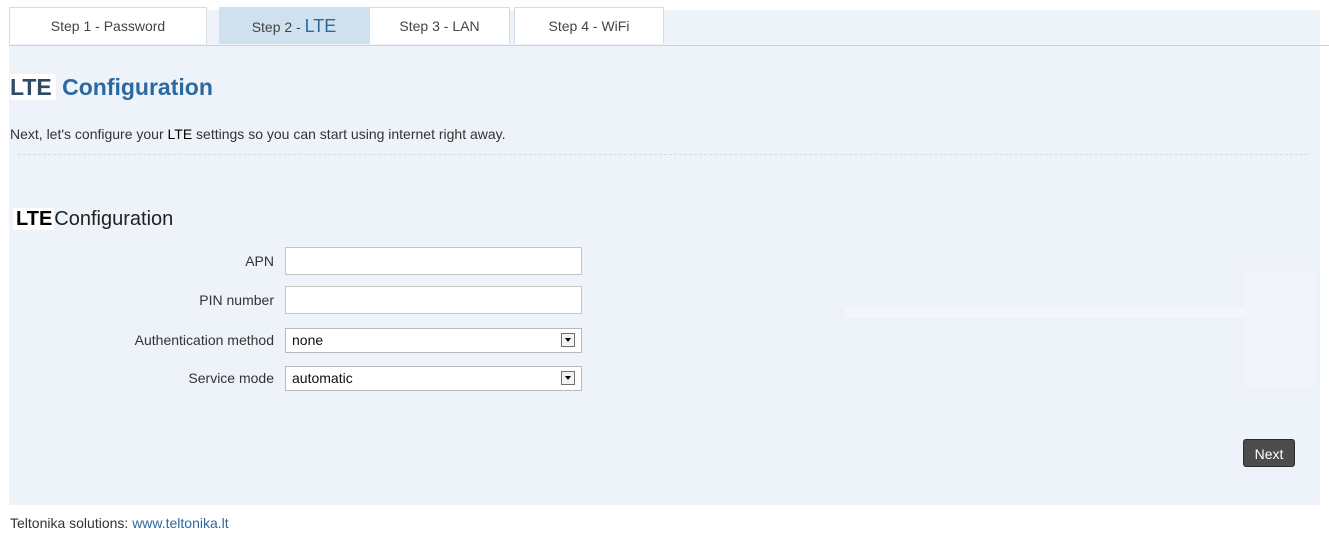 Image resolution: width=1329 pixels, height=533 pixels. Describe the element at coordinates (433, 340) in the screenshot. I see `auth-method-select: none` at that location.